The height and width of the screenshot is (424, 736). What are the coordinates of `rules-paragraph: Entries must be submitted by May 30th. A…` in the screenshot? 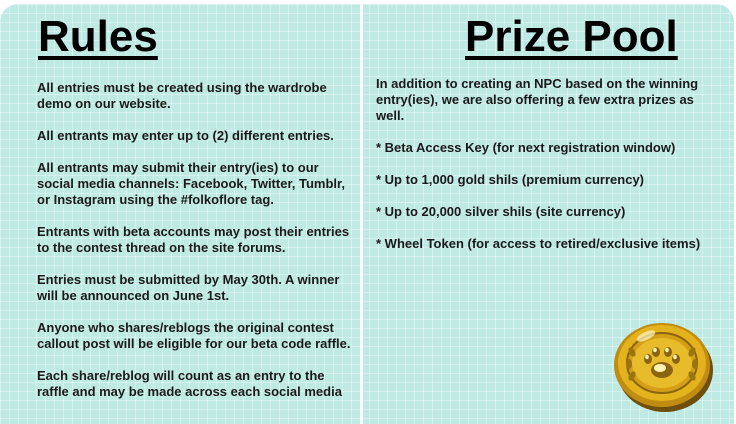 It's located at (188, 287).